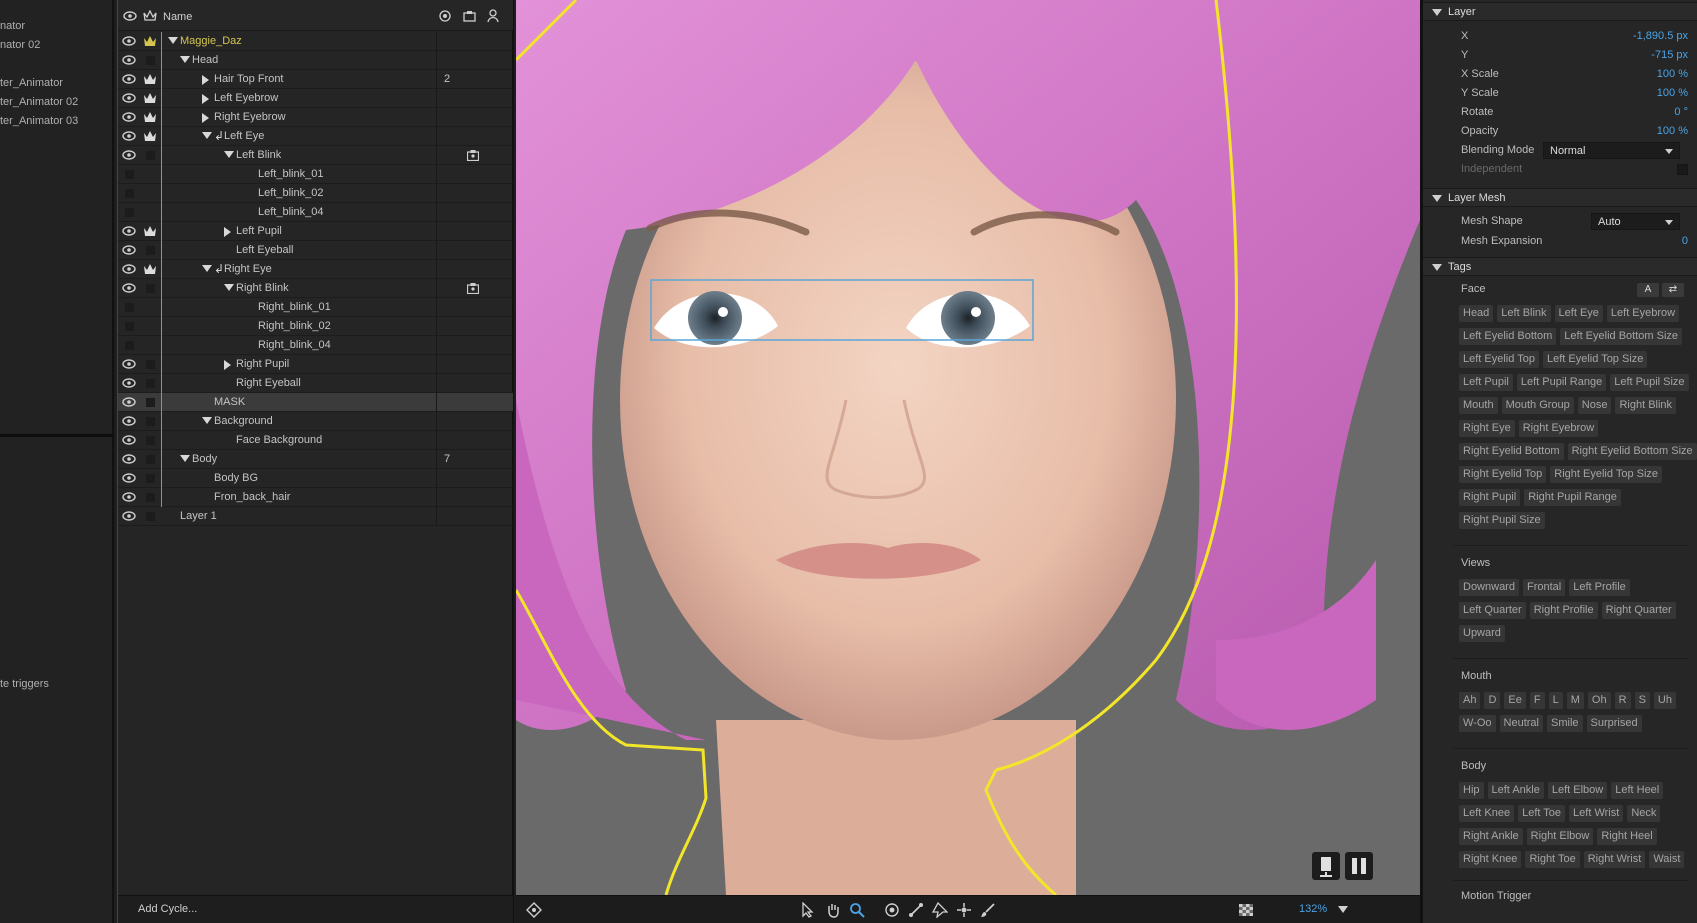 The height and width of the screenshot is (923, 1697). What do you see at coordinates (988, 910) in the screenshot?
I see `brush-icon` at bounding box center [988, 910].